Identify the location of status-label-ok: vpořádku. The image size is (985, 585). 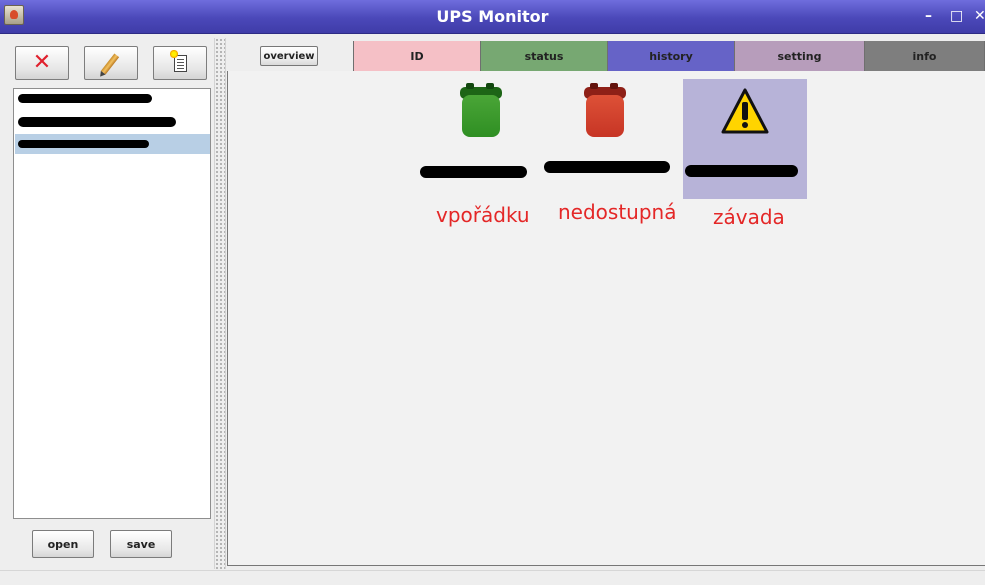
(483, 215).